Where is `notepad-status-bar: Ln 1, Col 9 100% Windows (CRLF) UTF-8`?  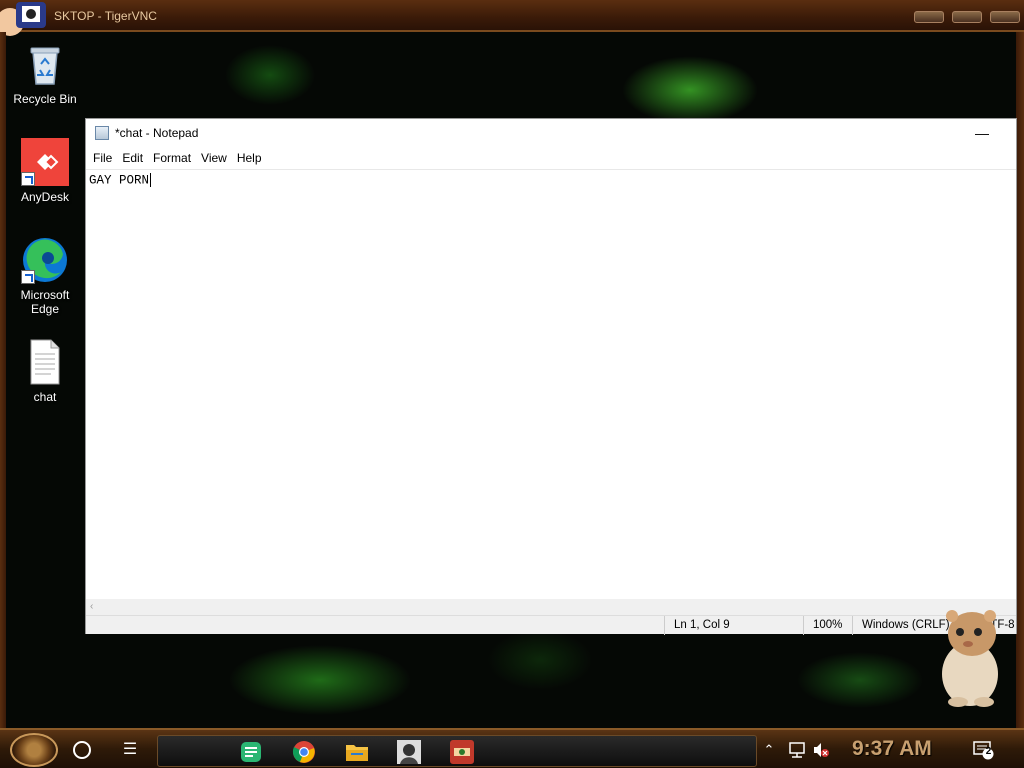 notepad-status-bar: Ln 1, Col 9 100% Windows (CRLF) UTF-8 is located at coordinates (551, 625).